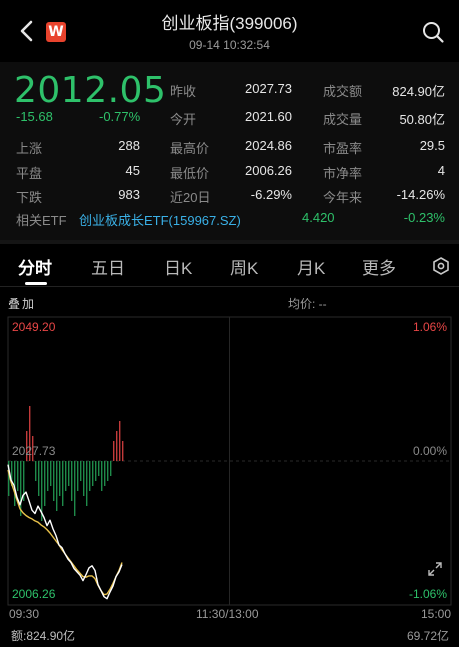 The image size is (459, 647). What do you see at coordinates (34, 451) in the screenshot?
I see `y-axis-mid: 2027.73` at bounding box center [34, 451].